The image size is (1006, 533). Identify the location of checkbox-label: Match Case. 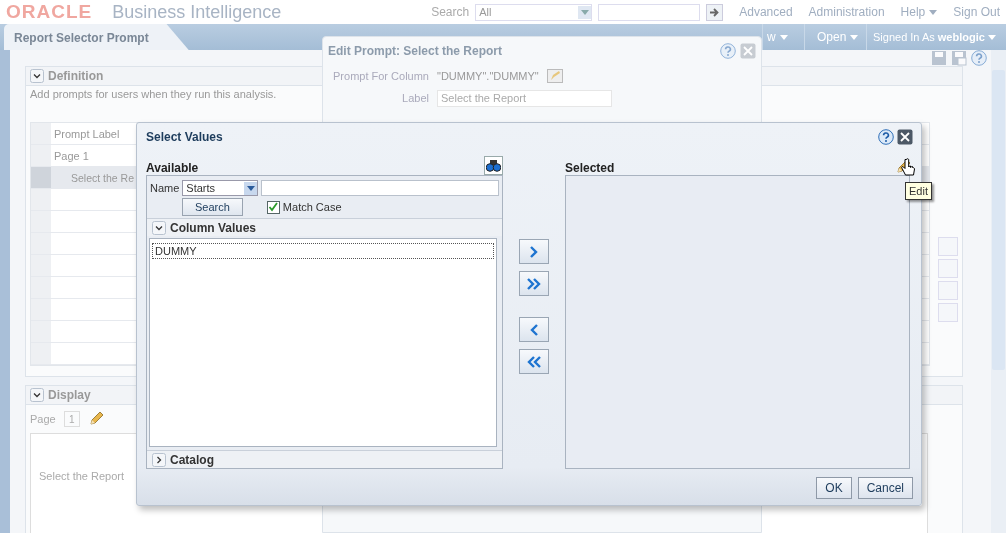
(312, 207).